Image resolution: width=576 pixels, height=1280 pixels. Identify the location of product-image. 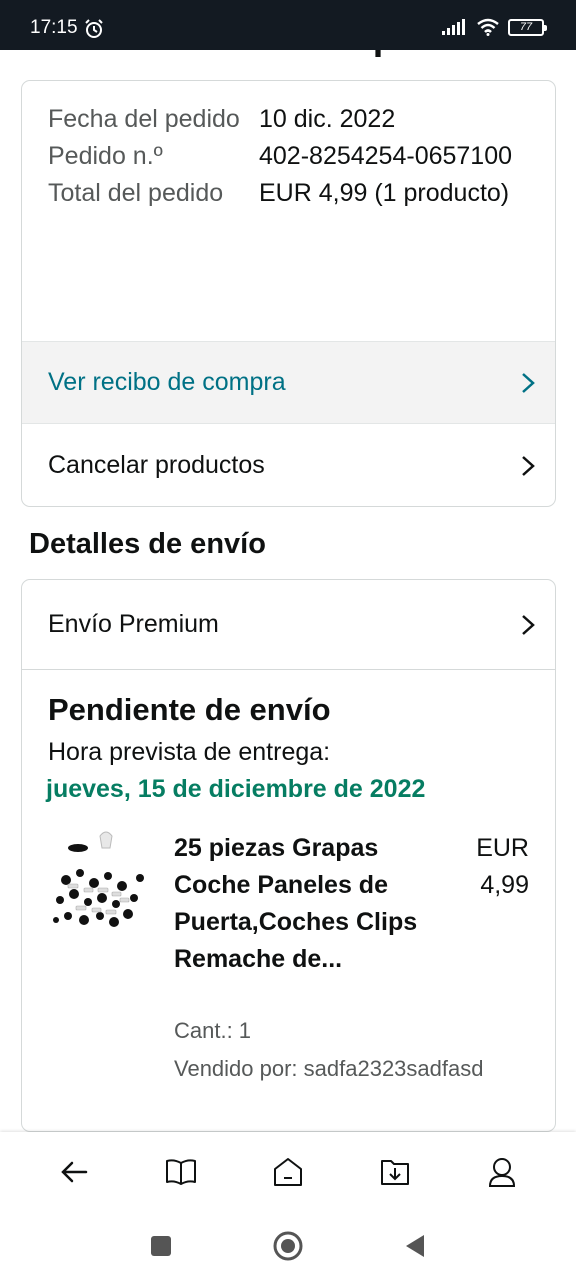
(98, 883).